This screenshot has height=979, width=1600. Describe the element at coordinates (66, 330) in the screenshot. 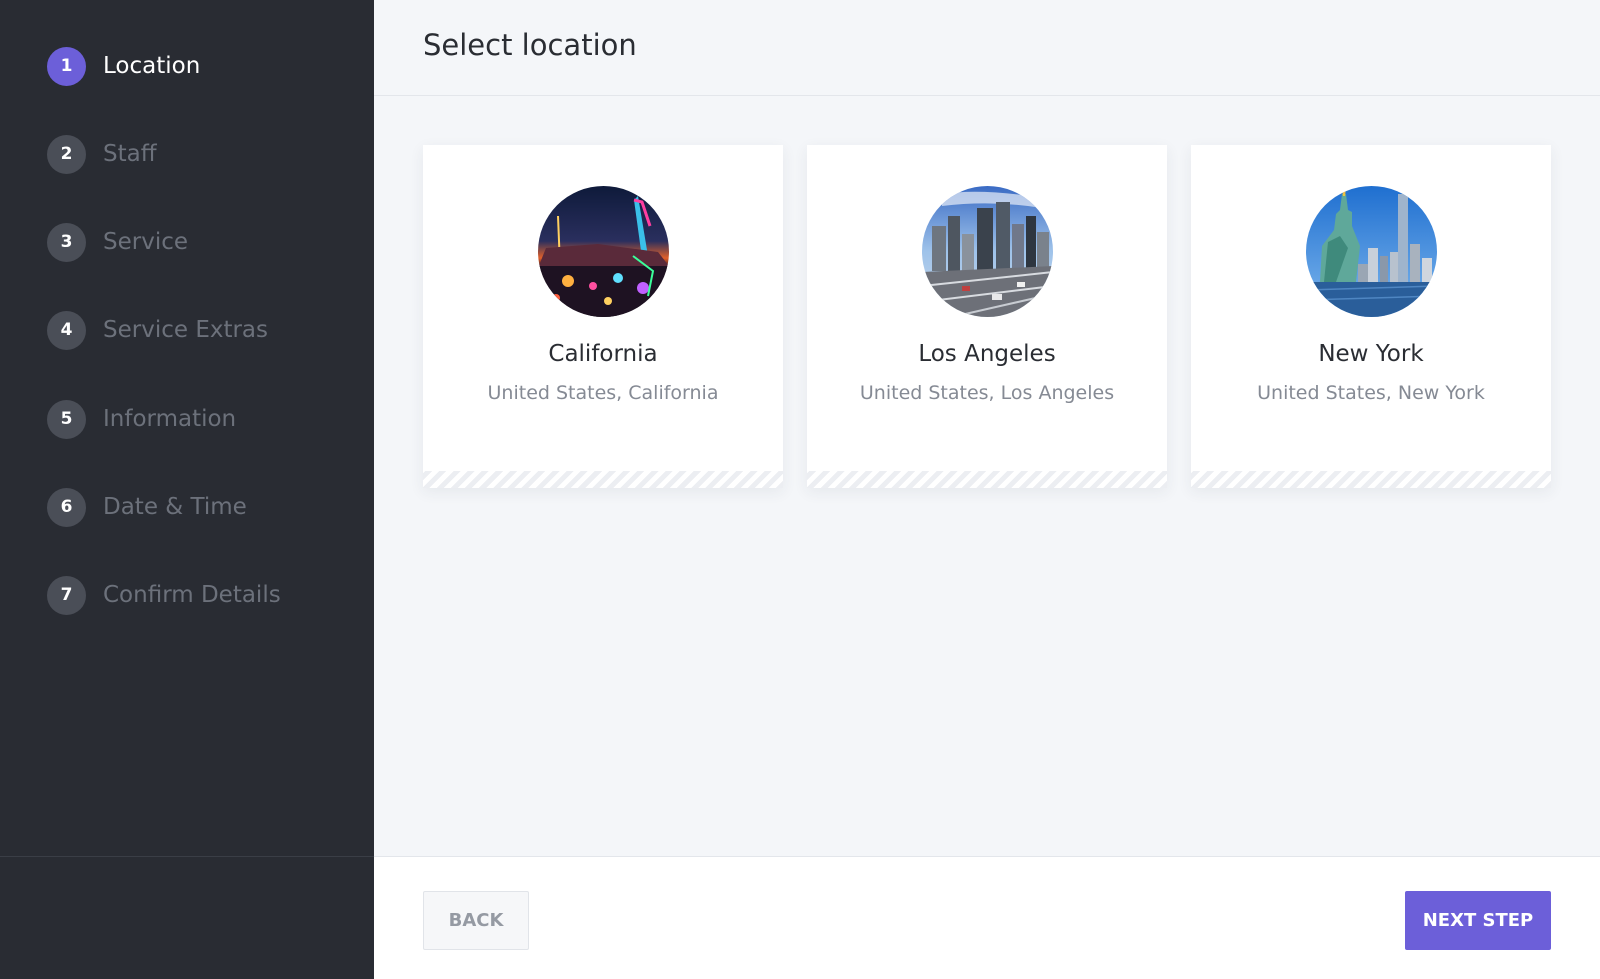

I see `step-number-badge: 4` at that location.